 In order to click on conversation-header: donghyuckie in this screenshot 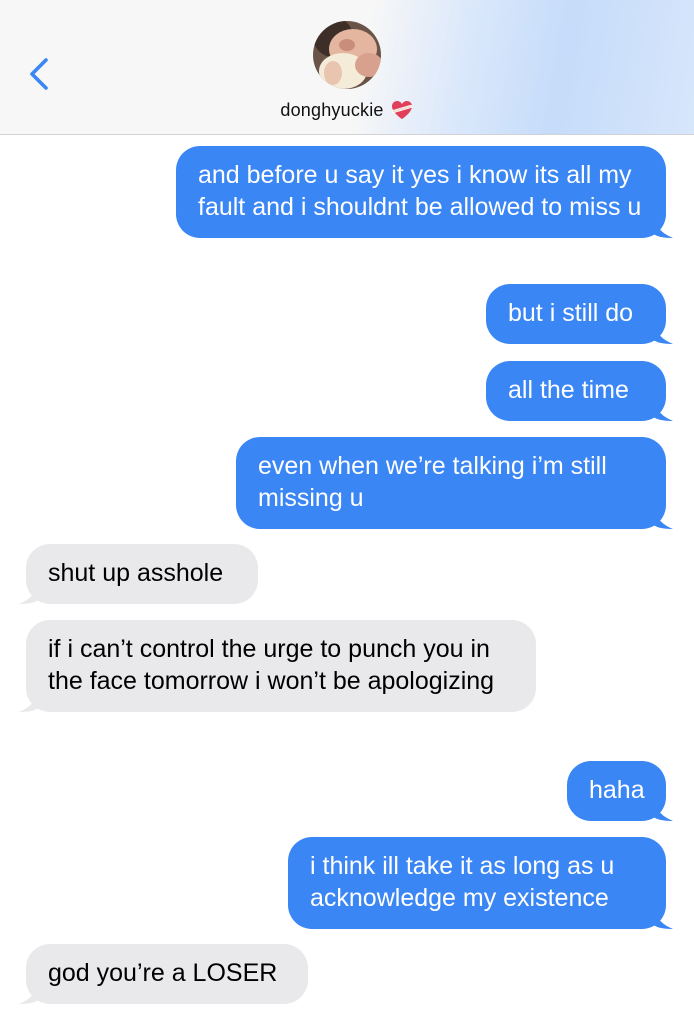, I will do `click(347, 67)`.